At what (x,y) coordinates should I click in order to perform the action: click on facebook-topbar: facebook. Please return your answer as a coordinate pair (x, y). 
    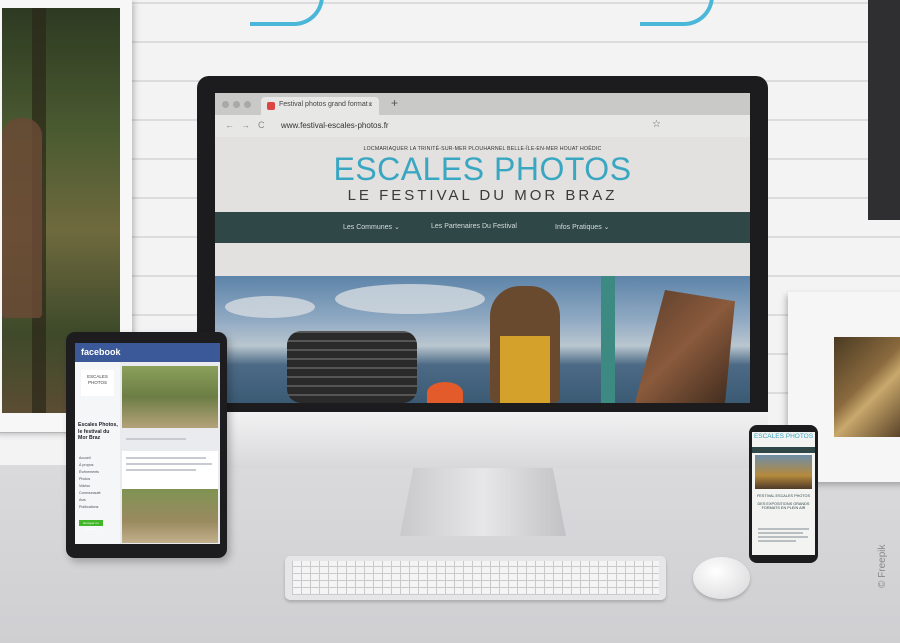
    Looking at the image, I should click on (147, 352).